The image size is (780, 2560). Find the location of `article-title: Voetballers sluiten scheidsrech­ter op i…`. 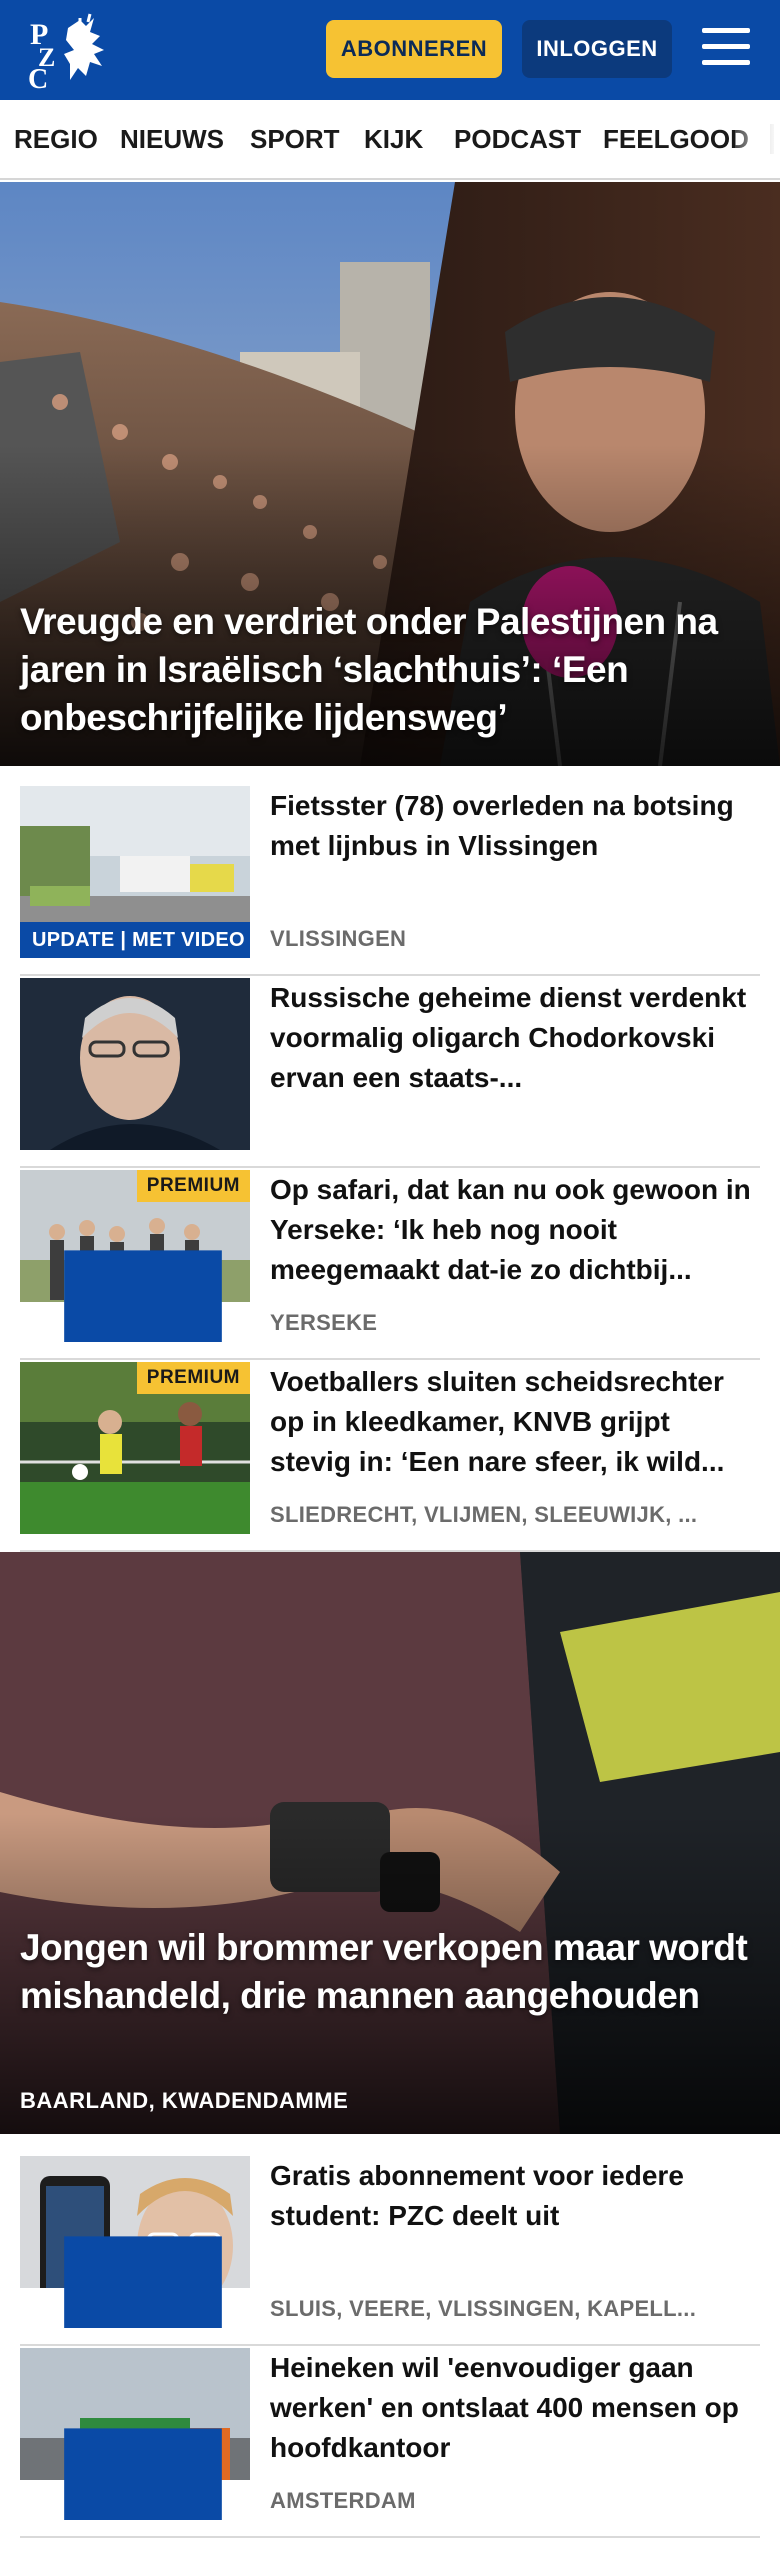

article-title: Voetballers sluiten scheidsrech­ter op i… is located at coordinates (514, 1422).